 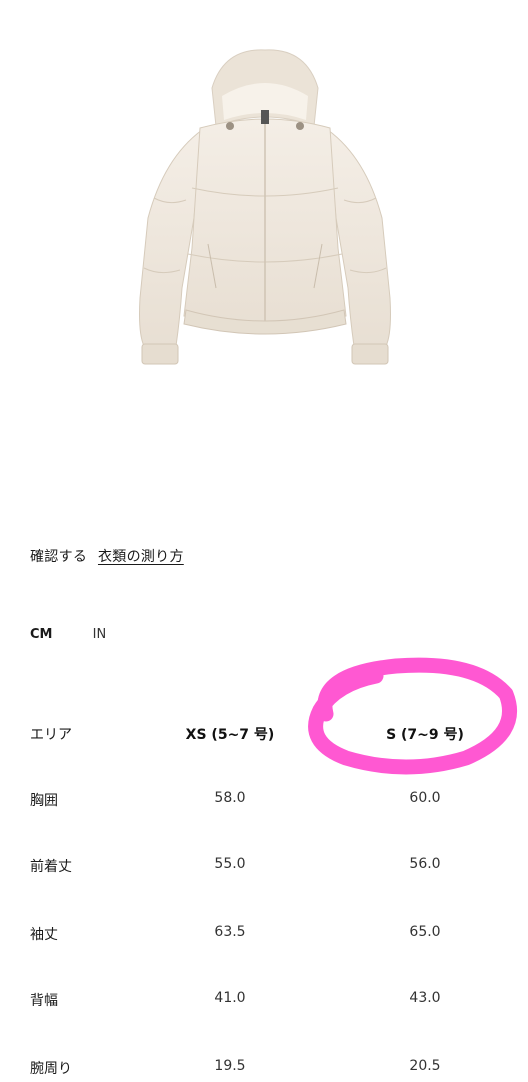 What do you see at coordinates (44, 935) in the screenshot?
I see `measure-label: 袖丈` at bounding box center [44, 935].